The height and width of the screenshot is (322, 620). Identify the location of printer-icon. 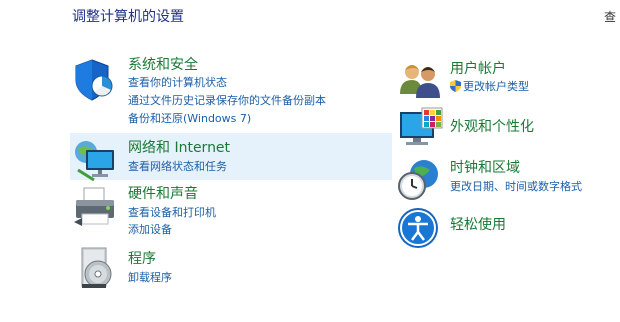
(96, 208).